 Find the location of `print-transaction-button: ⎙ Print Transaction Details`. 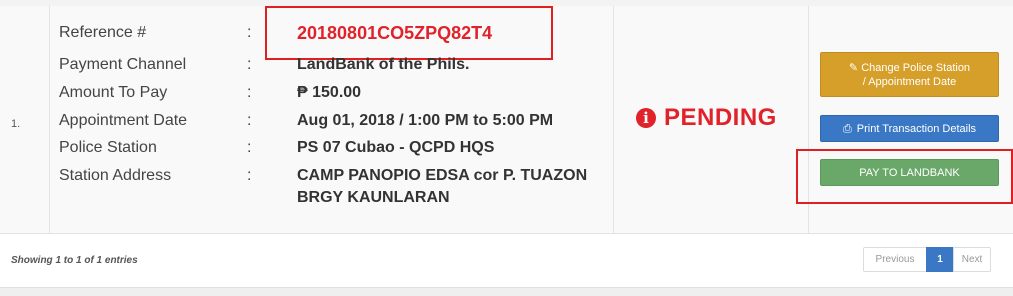

print-transaction-button: ⎙ Print Transaction Details is located at coordinates (909, 128).